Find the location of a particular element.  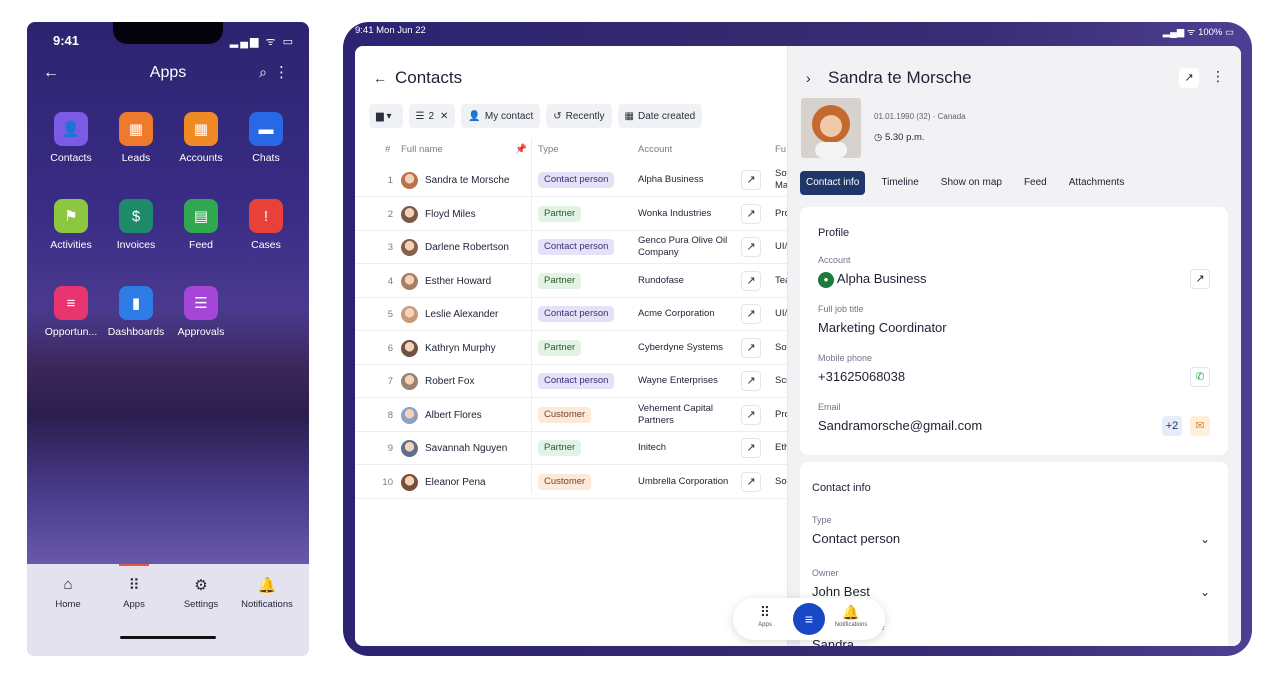

filter-chip-history: ↺ Recently is located at coordinates (579, 116).